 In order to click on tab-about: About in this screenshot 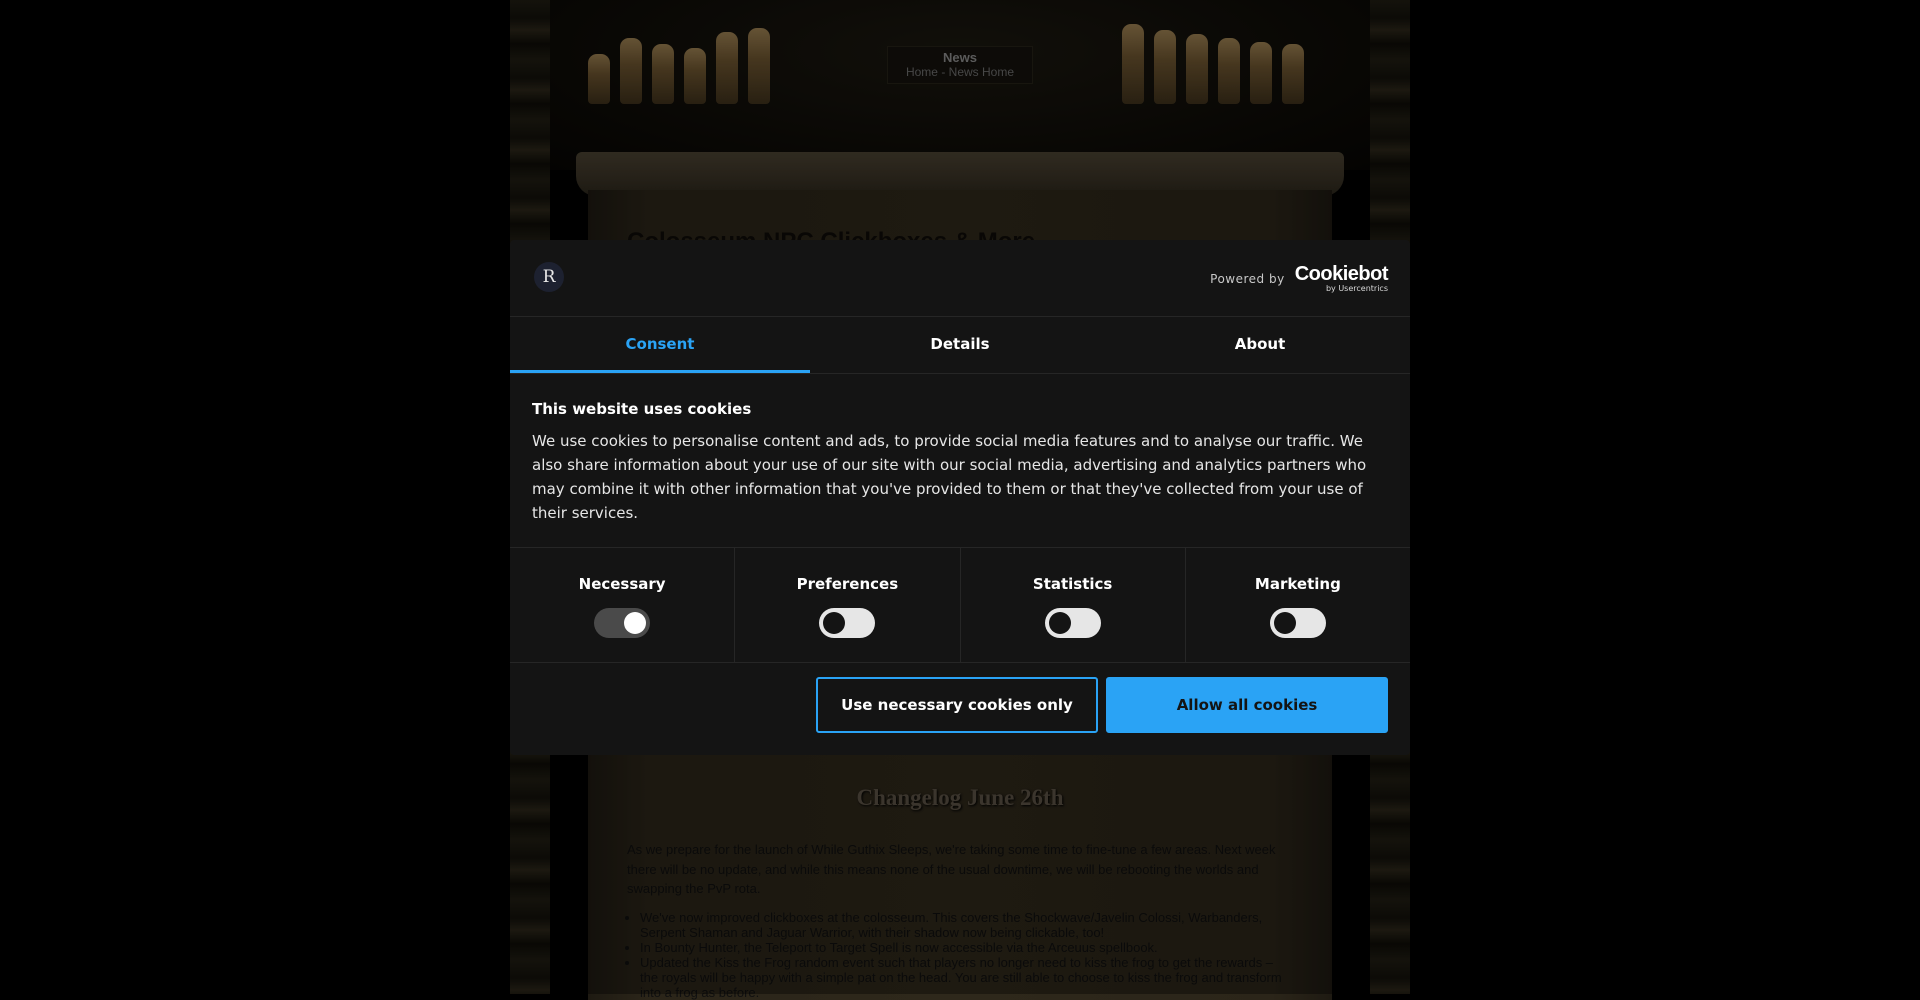, I will do `click(1260, 345)`.